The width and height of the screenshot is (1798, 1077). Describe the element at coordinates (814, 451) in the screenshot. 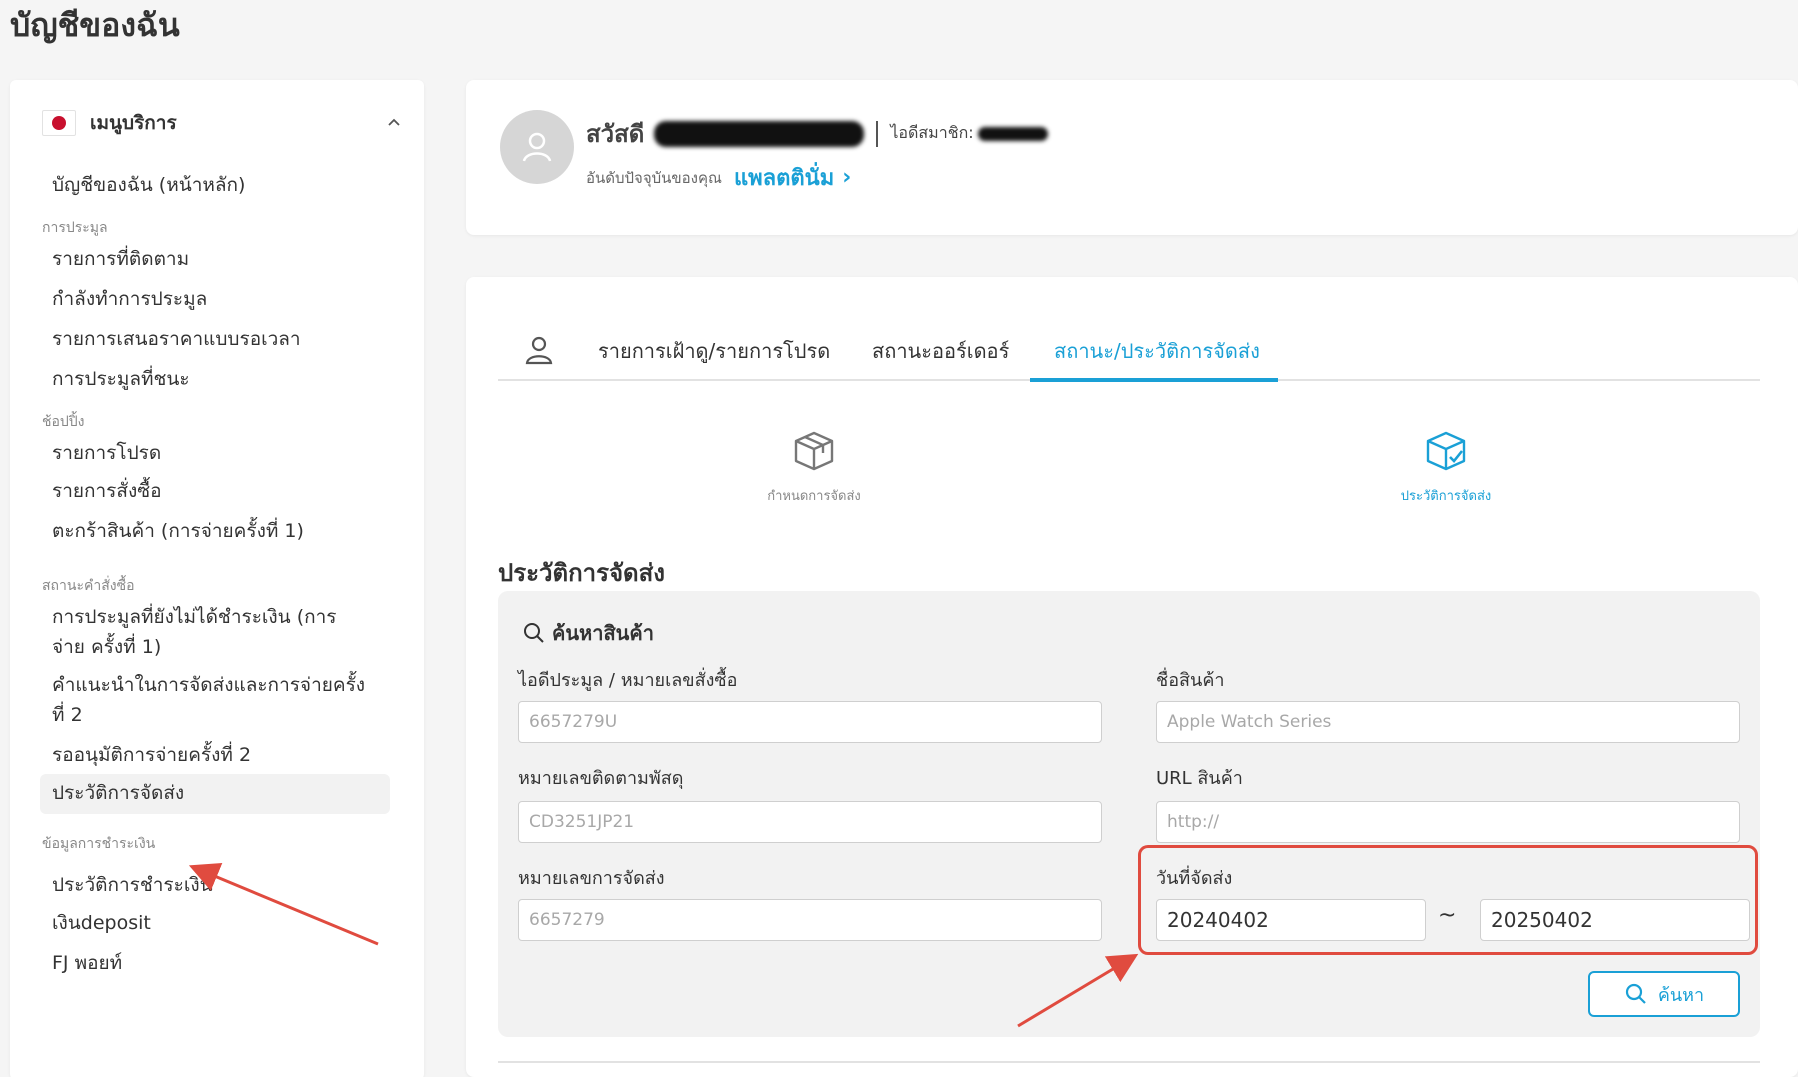

I see `box-icon` at that location.